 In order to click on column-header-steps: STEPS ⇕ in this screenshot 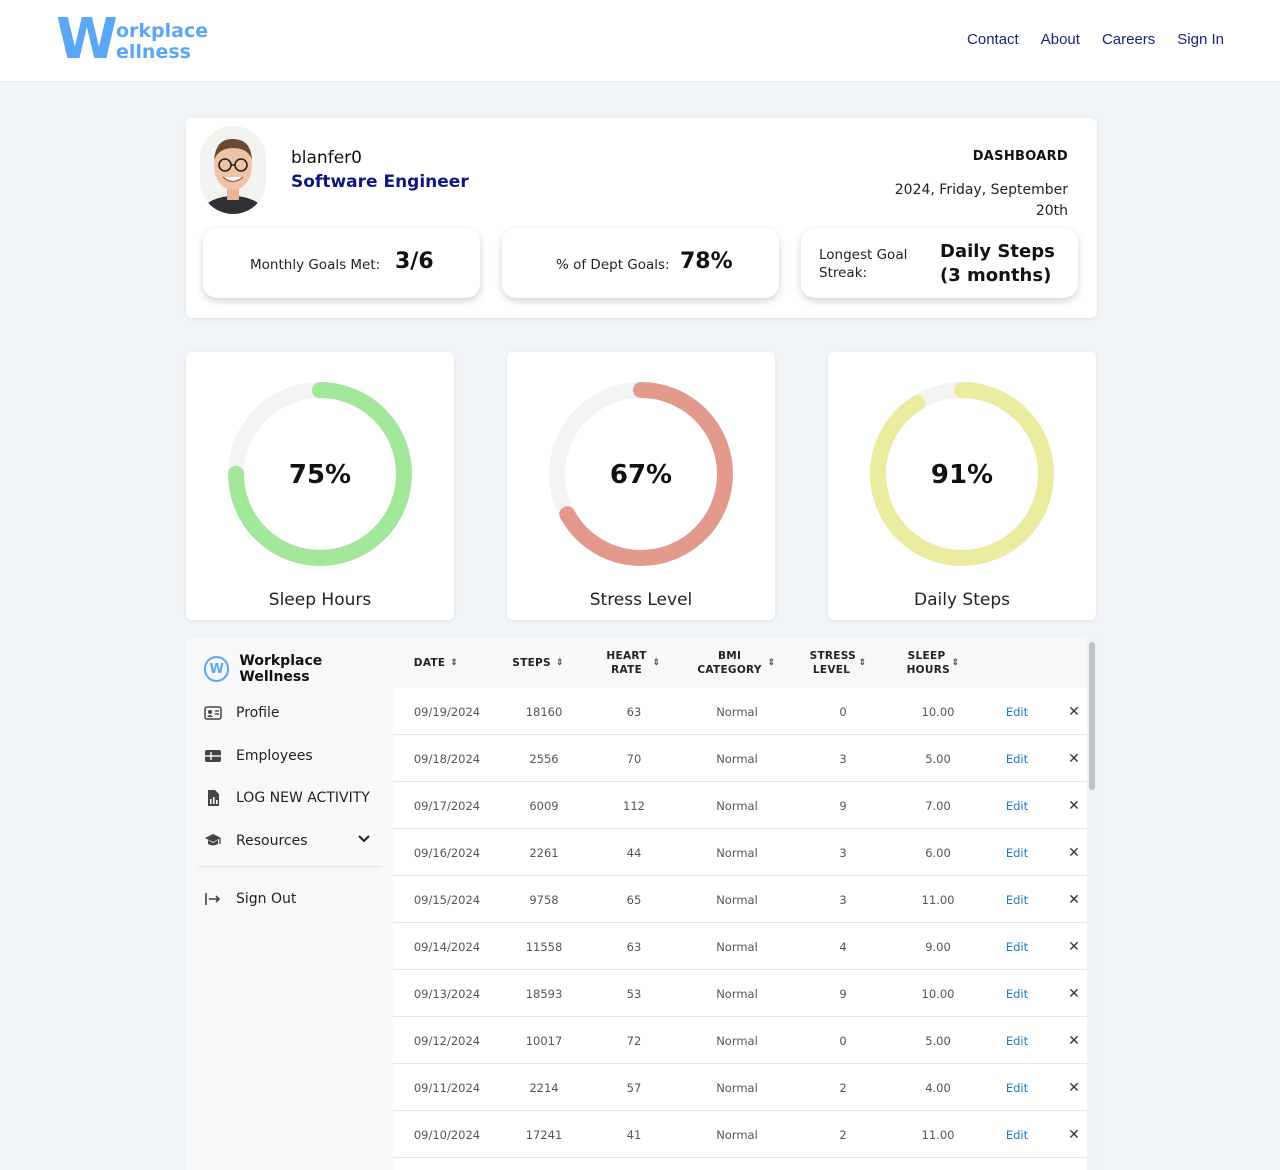, I will do `click(538, 663)`.